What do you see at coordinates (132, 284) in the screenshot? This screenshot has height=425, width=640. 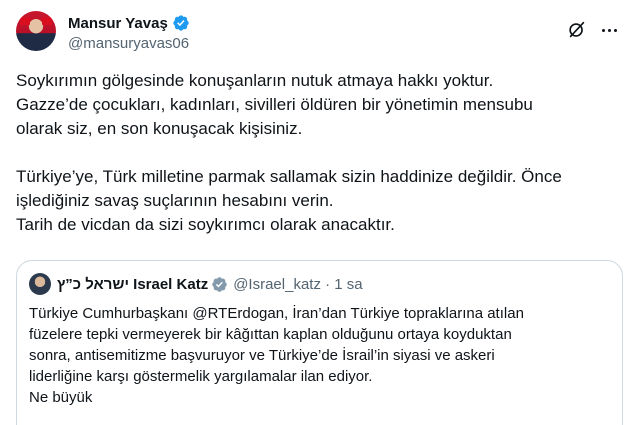 I see `quoted-author-display-name: ישראל כ”ץ Israel Katz` at bounding box center [132, 284].